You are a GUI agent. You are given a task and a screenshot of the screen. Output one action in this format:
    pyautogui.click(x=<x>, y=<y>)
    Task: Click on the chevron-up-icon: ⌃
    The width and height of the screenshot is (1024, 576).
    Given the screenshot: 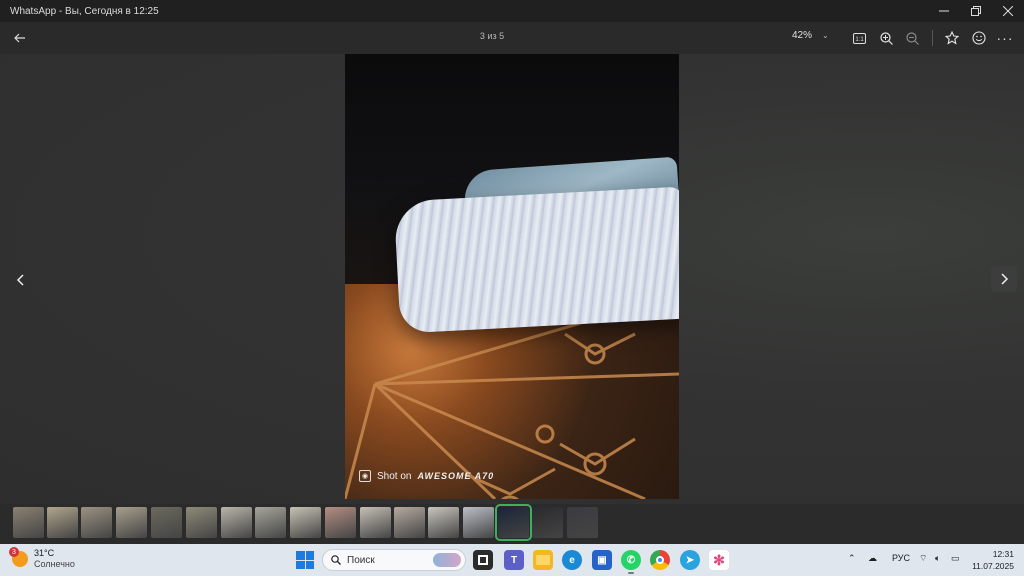 What is the action you would take?
    pyautogui.click(x=852, y=558)
    